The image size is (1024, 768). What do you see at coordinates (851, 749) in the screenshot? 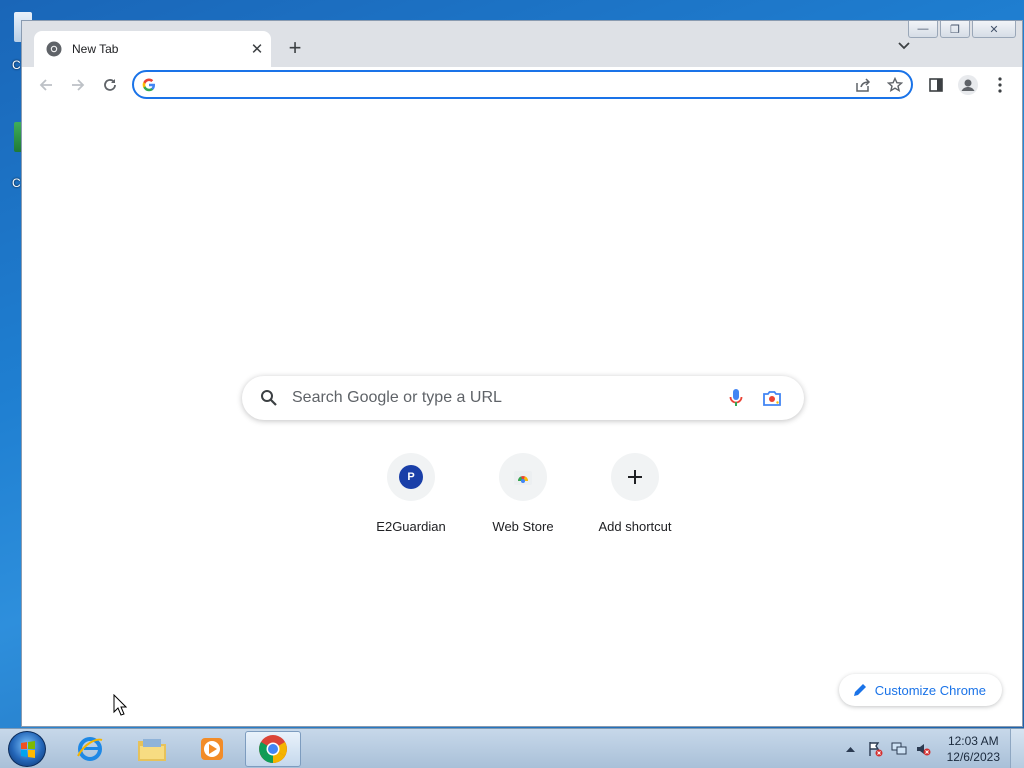
I see `show-hidden-icons-icon` at bounding box center [851, 749].